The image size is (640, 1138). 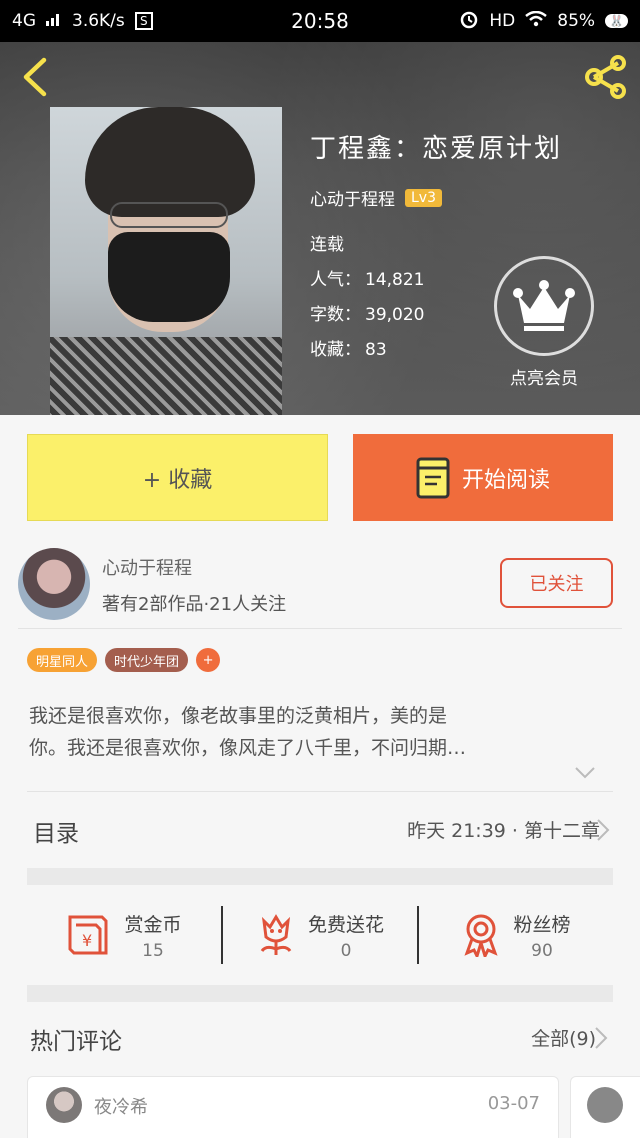 I want to click on crown-icon, so click(x=544, y=306).